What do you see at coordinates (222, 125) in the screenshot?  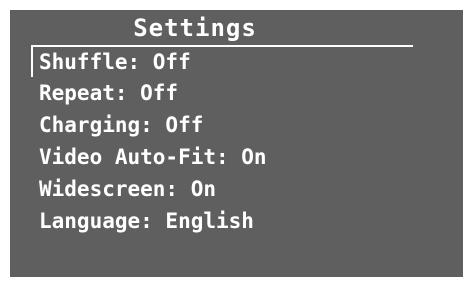 I see `menu-item-charging: Charging: Off` at bounding box center [222, 125].